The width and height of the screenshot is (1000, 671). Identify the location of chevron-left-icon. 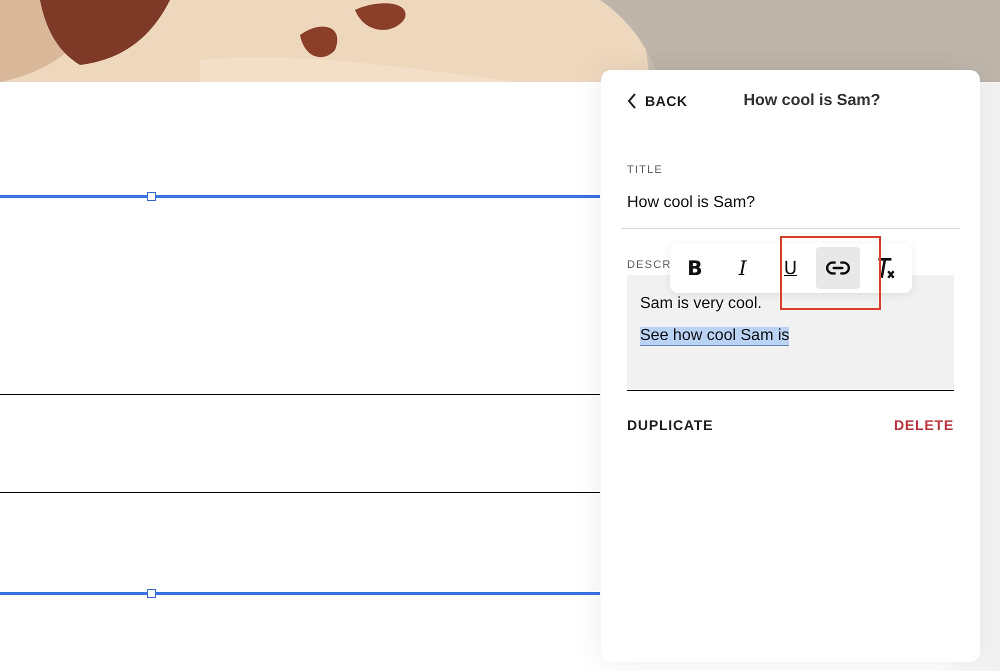
(632, 101).